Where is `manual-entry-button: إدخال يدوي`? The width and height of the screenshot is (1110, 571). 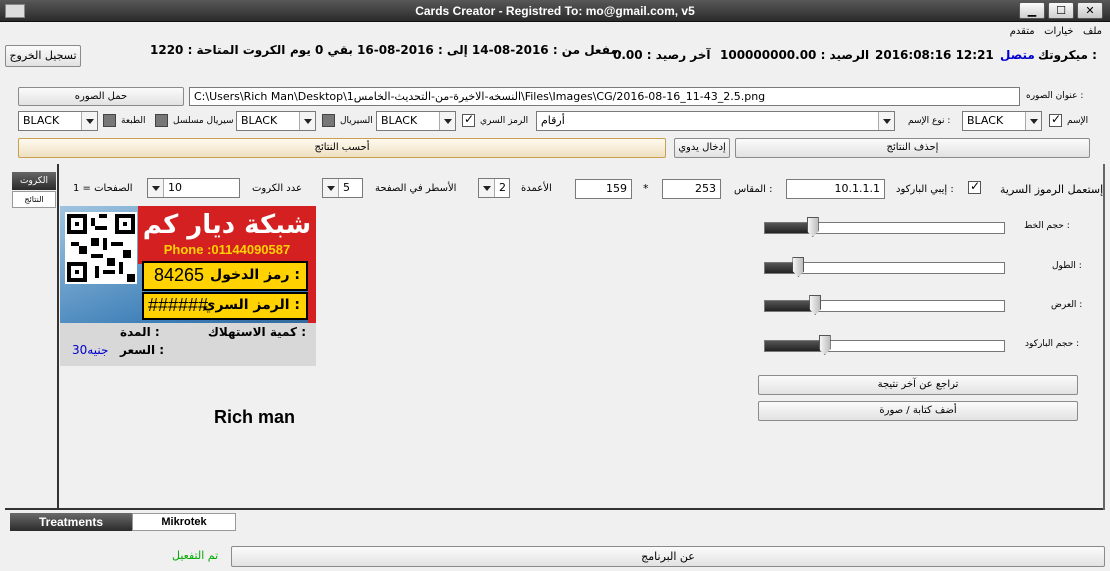
manual-entry-button: إدخال يدوي is located at coordinates (702, 148).